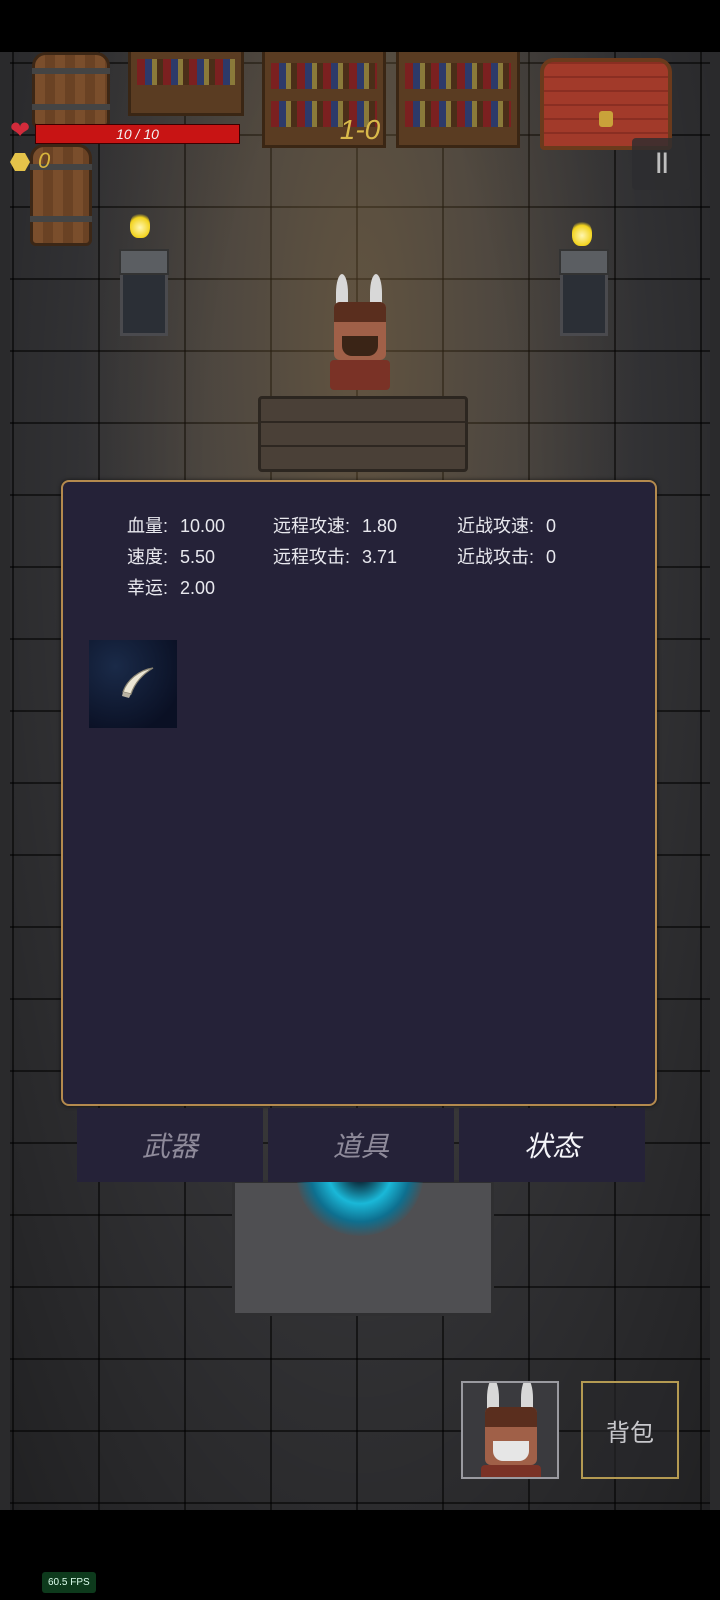 The width and height of the screenshot is (720, 1600). I want to click on tab-weapons: 武器, so click(170, 1145).